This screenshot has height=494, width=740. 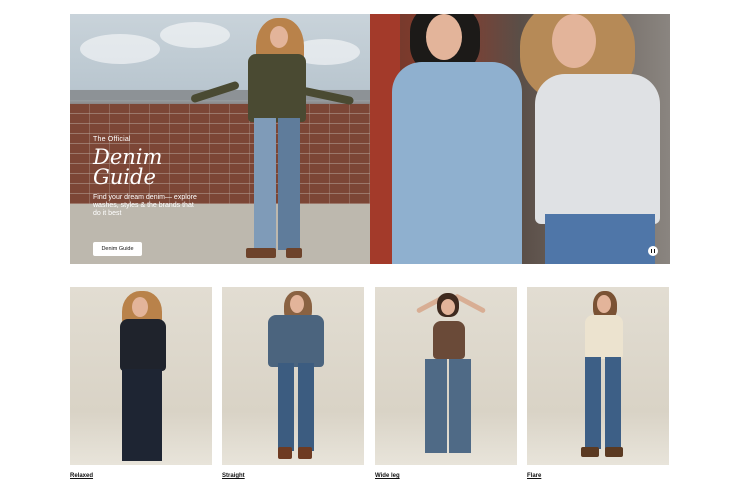 What do you see at coordinates (457, 163) in the screenshot?
I see `denim-shirt` at bounding box center [457, 163].